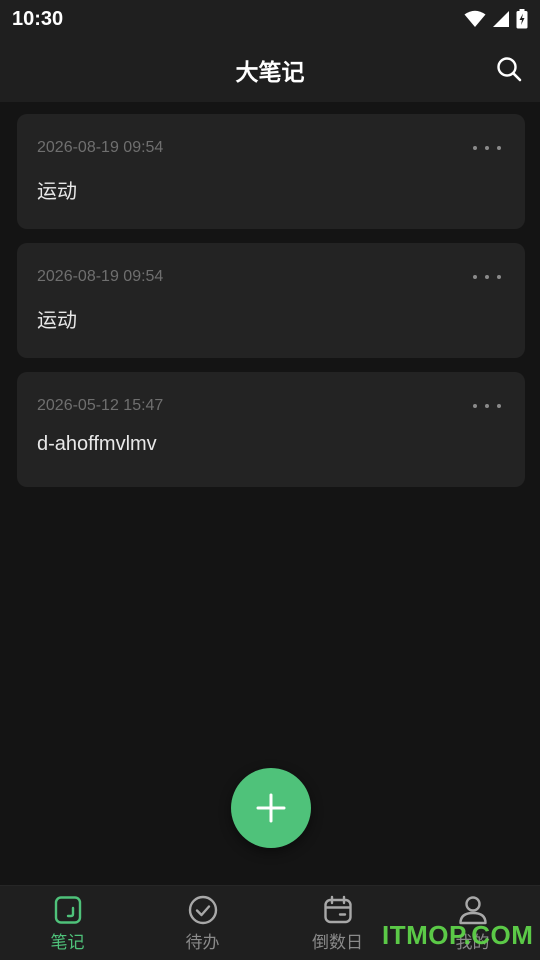 This screenshot has height=960, width=540. I want to click on search-button, so click(509, 69).